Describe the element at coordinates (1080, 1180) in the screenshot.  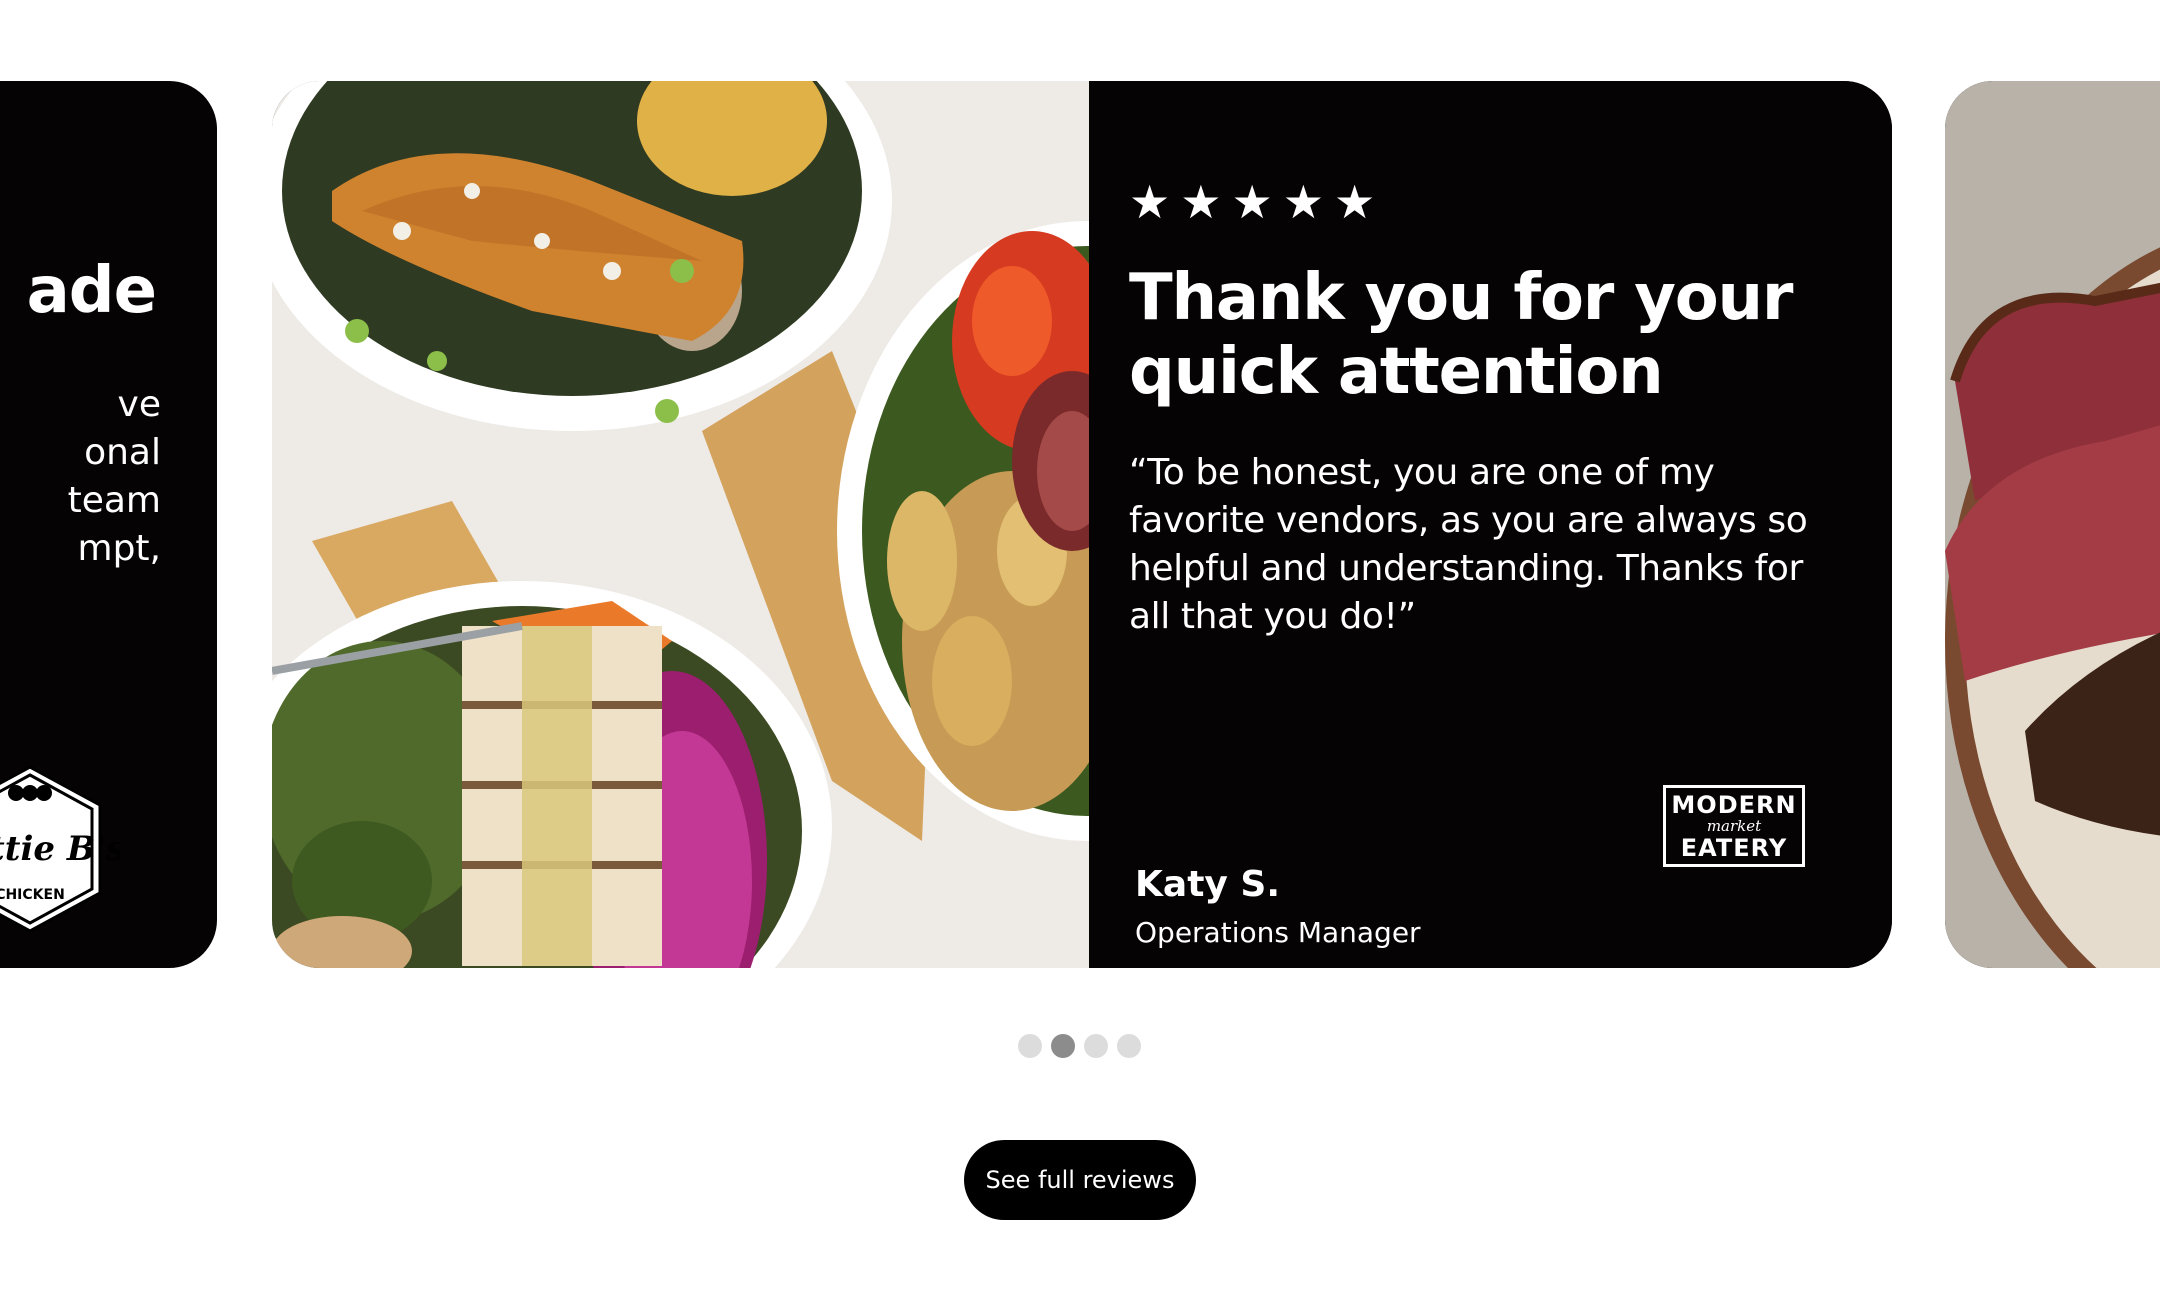
I see `see-full-reviews-button: See full reviews` at that location.